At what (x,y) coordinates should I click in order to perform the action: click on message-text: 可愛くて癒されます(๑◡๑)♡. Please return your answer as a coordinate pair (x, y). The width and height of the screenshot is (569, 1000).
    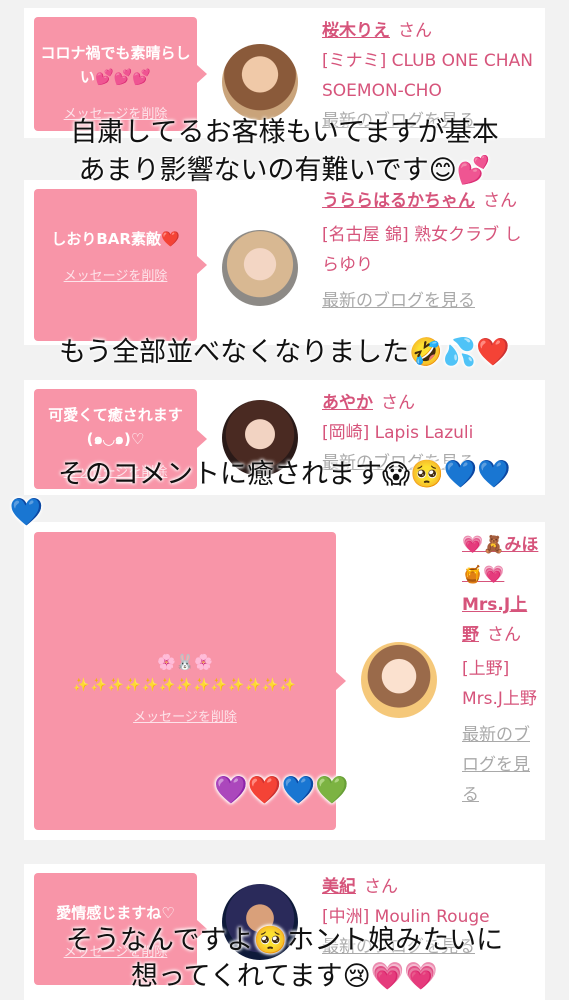
    Looking at the image, I should click on (115, 427).